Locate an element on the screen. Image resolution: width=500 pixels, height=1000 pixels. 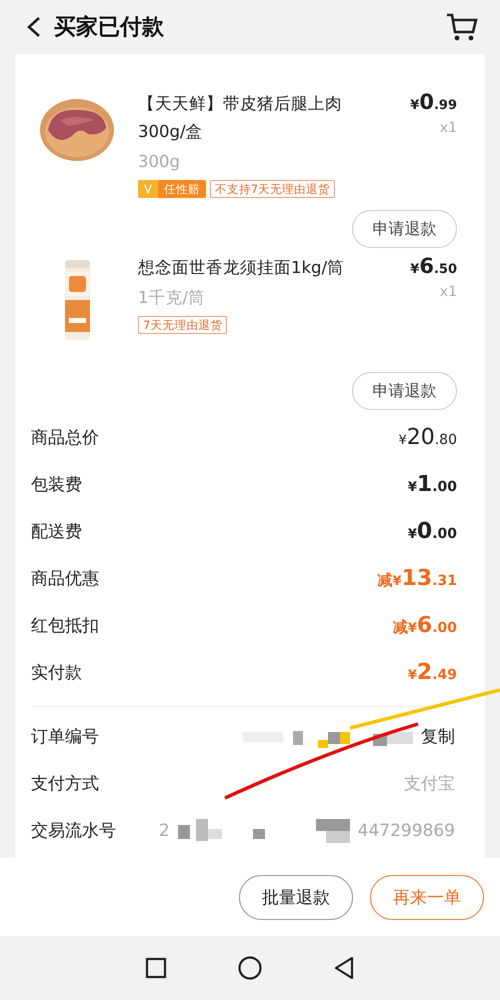
batch-refund-button: 批量退款 is located at coordinates (296, 897).